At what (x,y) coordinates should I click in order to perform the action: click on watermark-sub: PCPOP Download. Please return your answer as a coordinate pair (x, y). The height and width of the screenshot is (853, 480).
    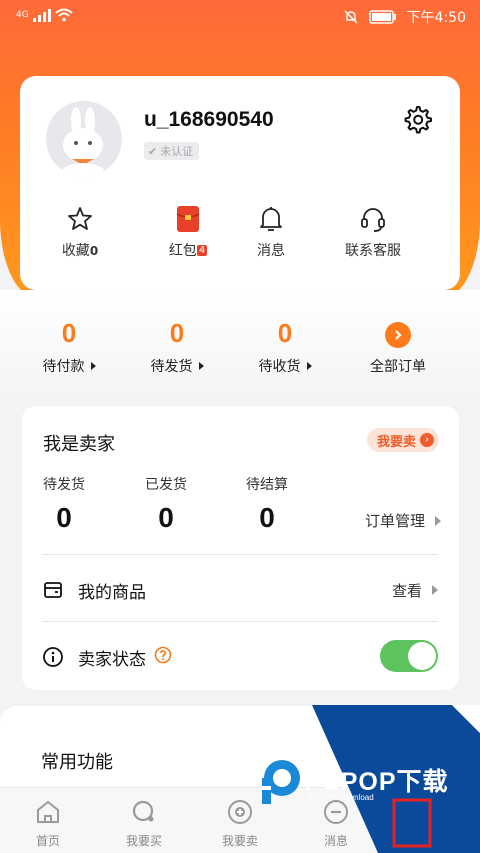
    Looking at the image, I should click on (341, 797).